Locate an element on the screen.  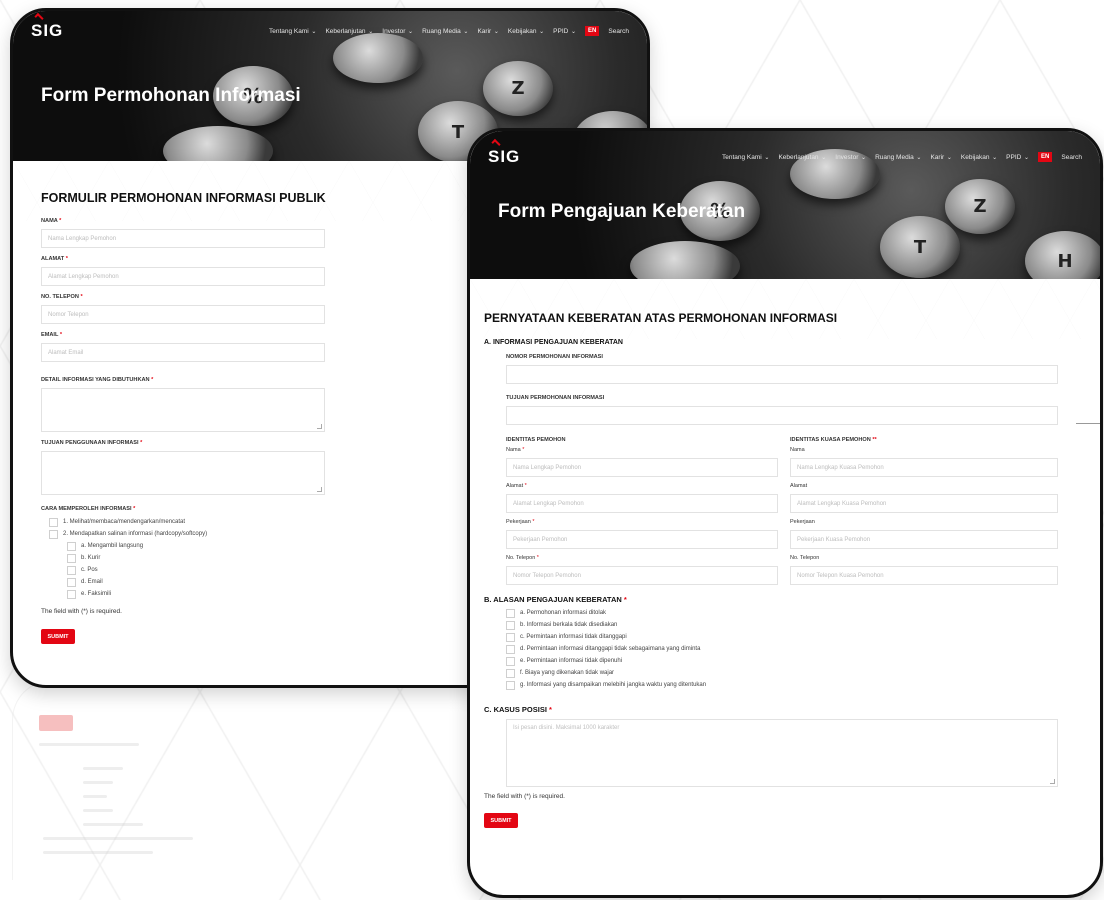
kuasa-pekerjaan-input: Pekerjaan Kuasa Pemohon is located at coordinates (924, 539).